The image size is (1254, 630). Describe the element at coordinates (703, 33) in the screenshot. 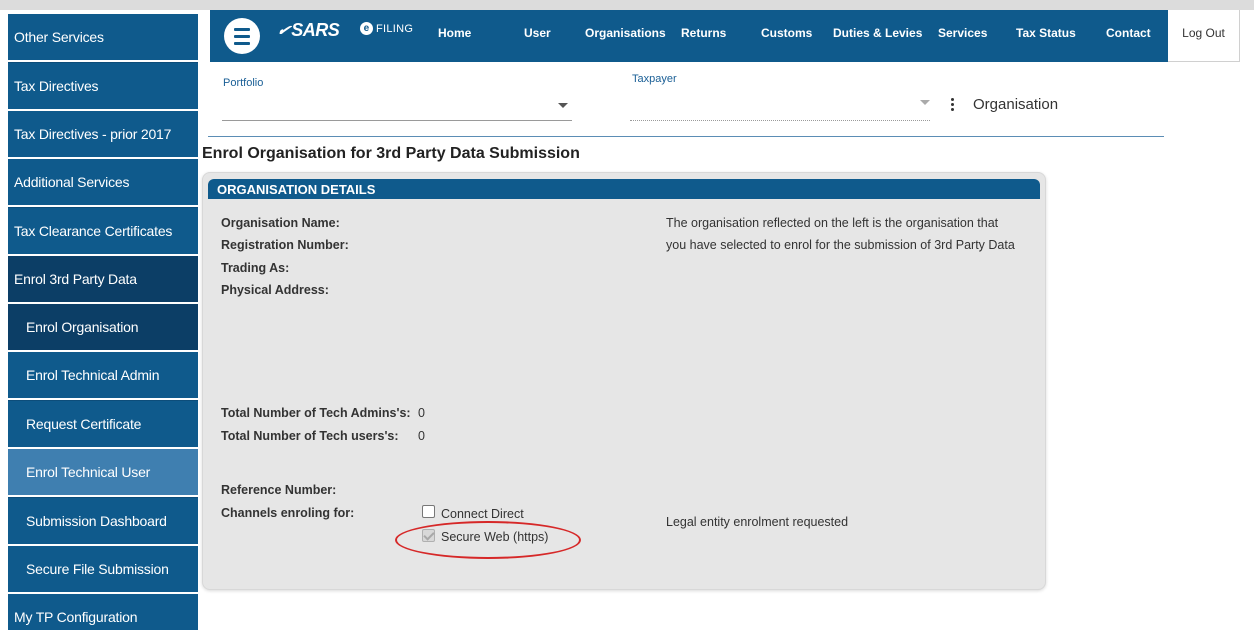

I see `nav-returns: Returns` at that location.